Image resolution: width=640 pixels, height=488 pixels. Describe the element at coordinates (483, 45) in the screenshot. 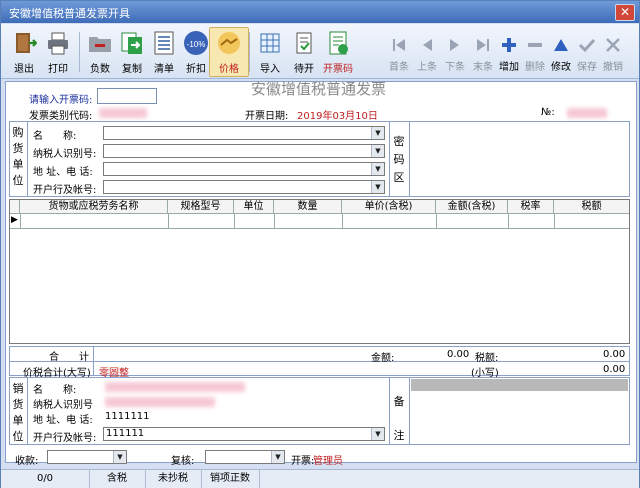

I see `last-record-icon` at that location.